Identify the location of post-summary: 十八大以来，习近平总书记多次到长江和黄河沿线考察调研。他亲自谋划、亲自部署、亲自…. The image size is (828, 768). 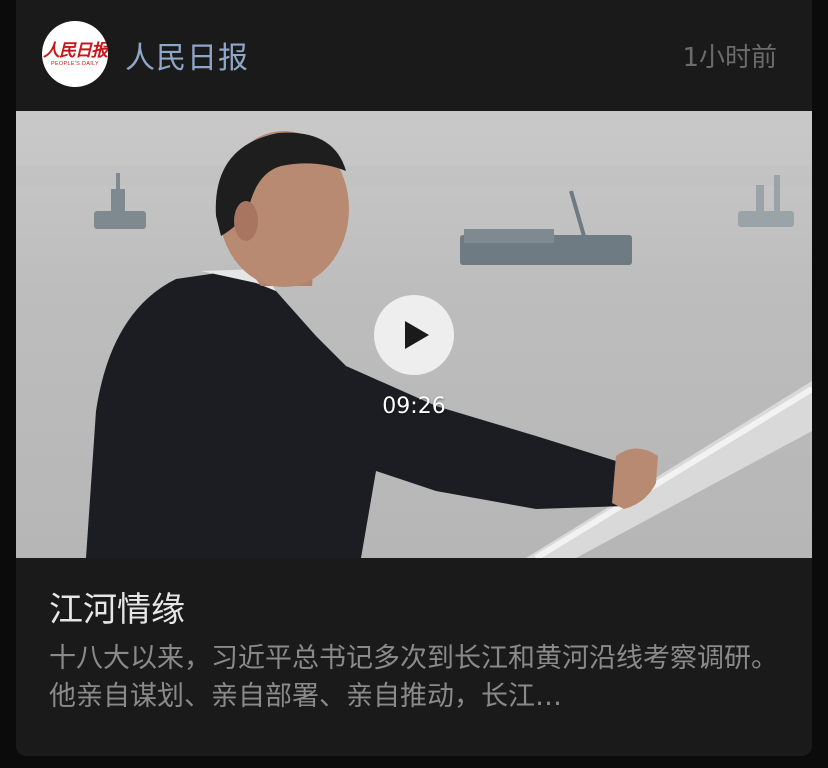
(414, 678).